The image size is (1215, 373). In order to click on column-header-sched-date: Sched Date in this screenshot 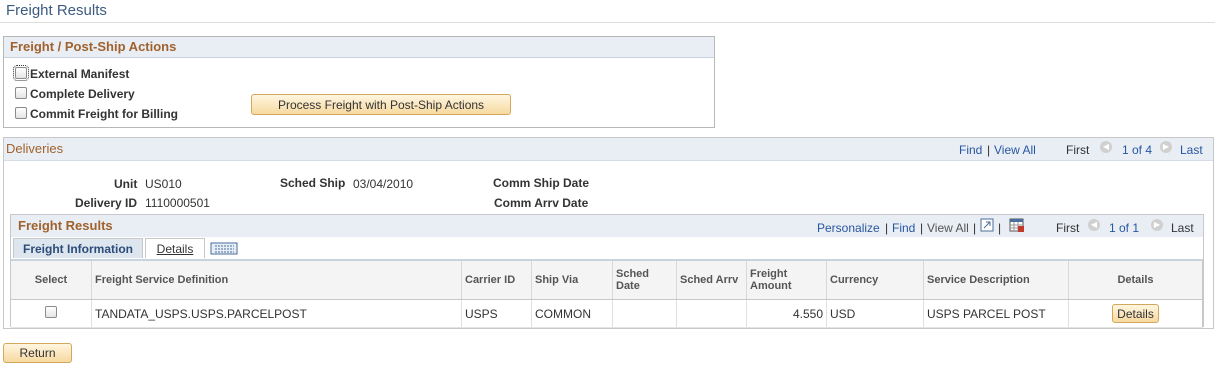, I will do `click(644, 280)`.